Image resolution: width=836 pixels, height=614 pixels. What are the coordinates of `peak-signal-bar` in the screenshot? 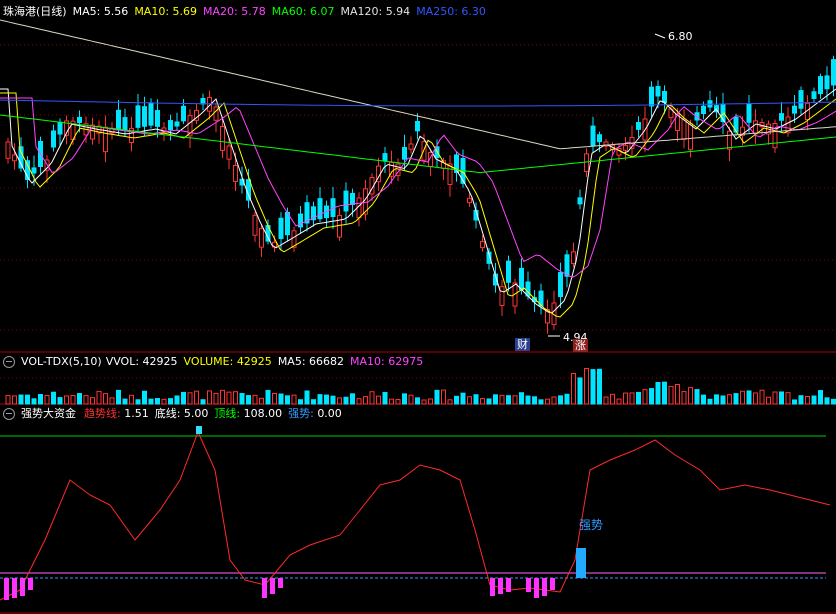 It's located at (199, 430).